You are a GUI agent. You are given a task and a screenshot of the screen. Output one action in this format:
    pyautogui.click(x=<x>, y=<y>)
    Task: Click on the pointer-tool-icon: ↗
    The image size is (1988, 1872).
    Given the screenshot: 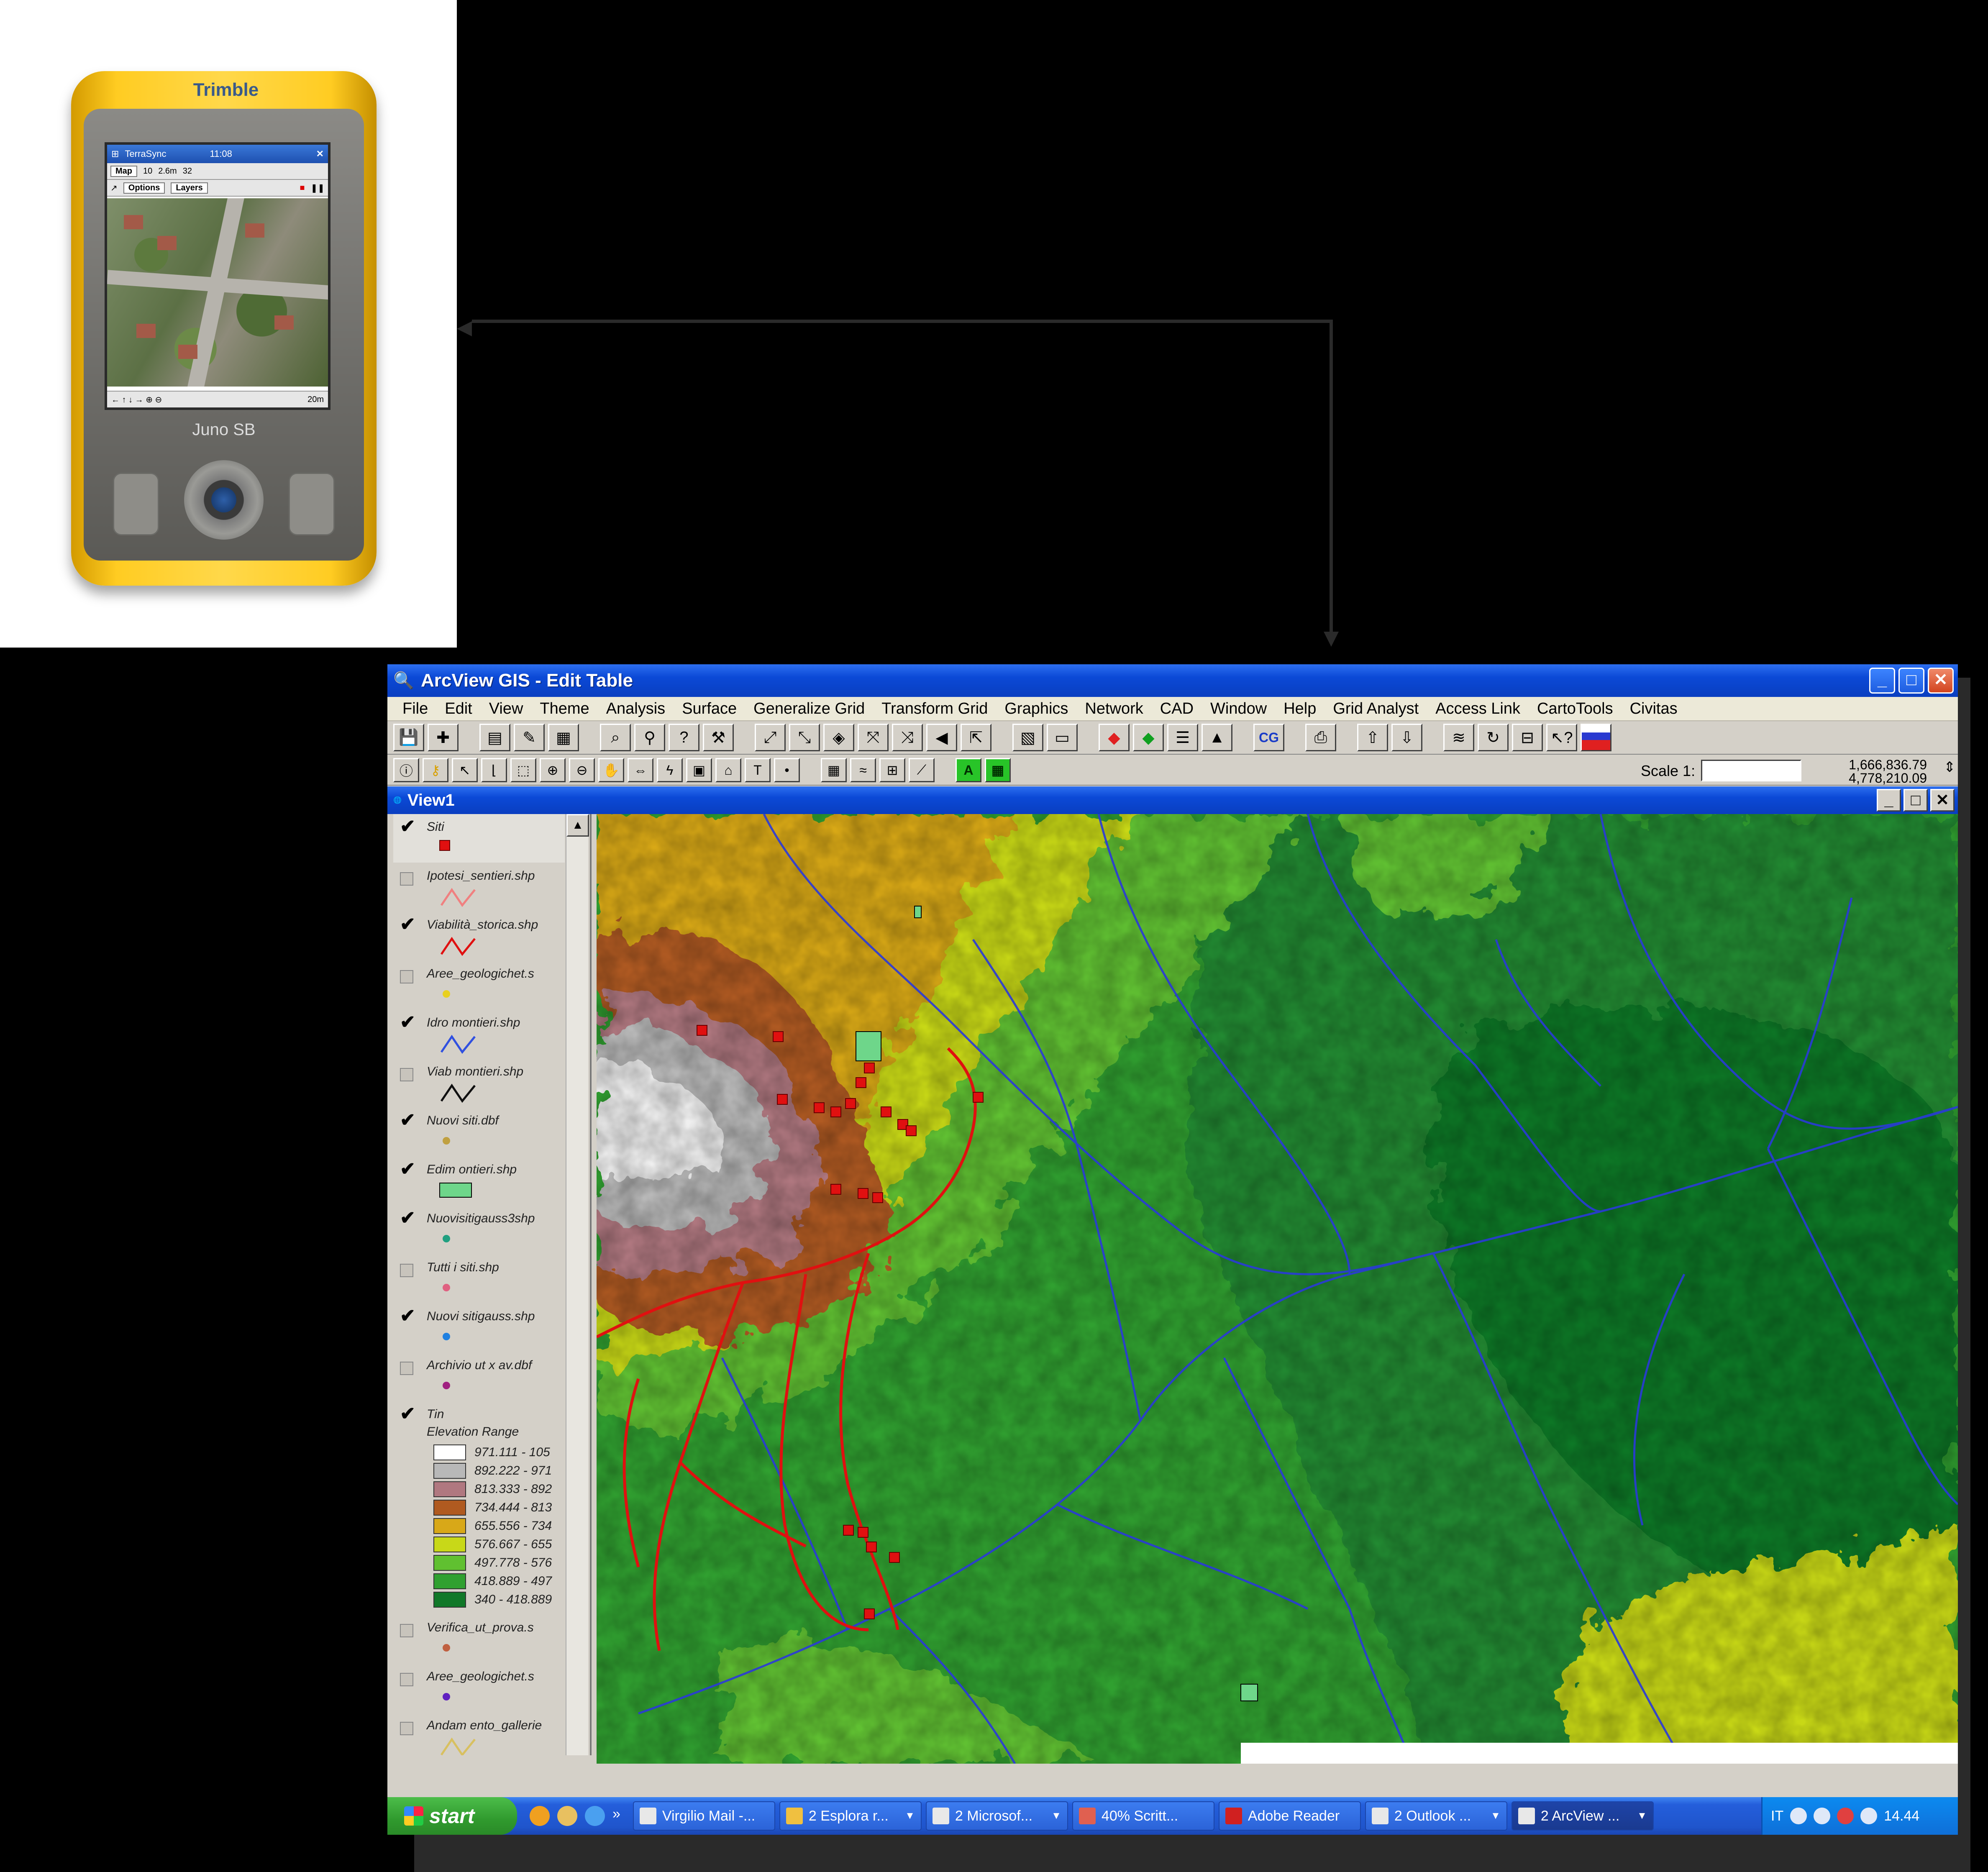 What is the action you would take?
    pyautogui.click(x=114, y=188)
    